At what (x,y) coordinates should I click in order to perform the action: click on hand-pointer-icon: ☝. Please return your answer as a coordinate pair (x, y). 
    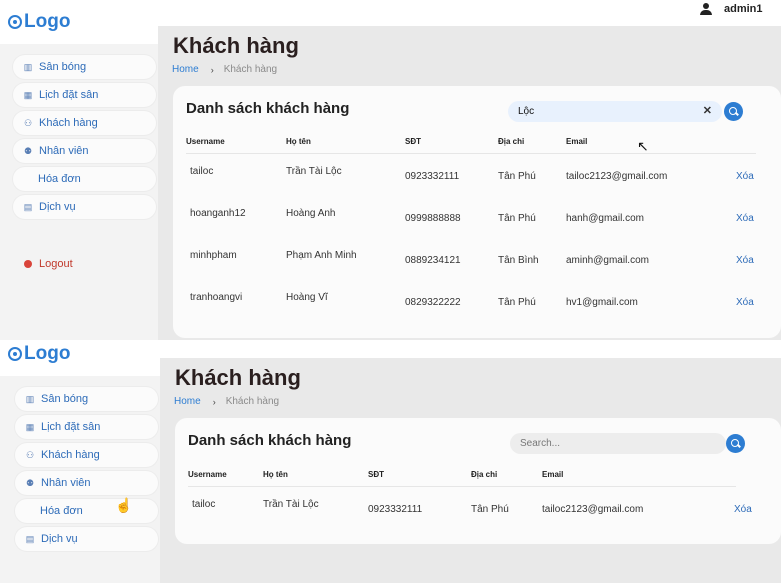
    Looking at the image, I should click on (124, 505).